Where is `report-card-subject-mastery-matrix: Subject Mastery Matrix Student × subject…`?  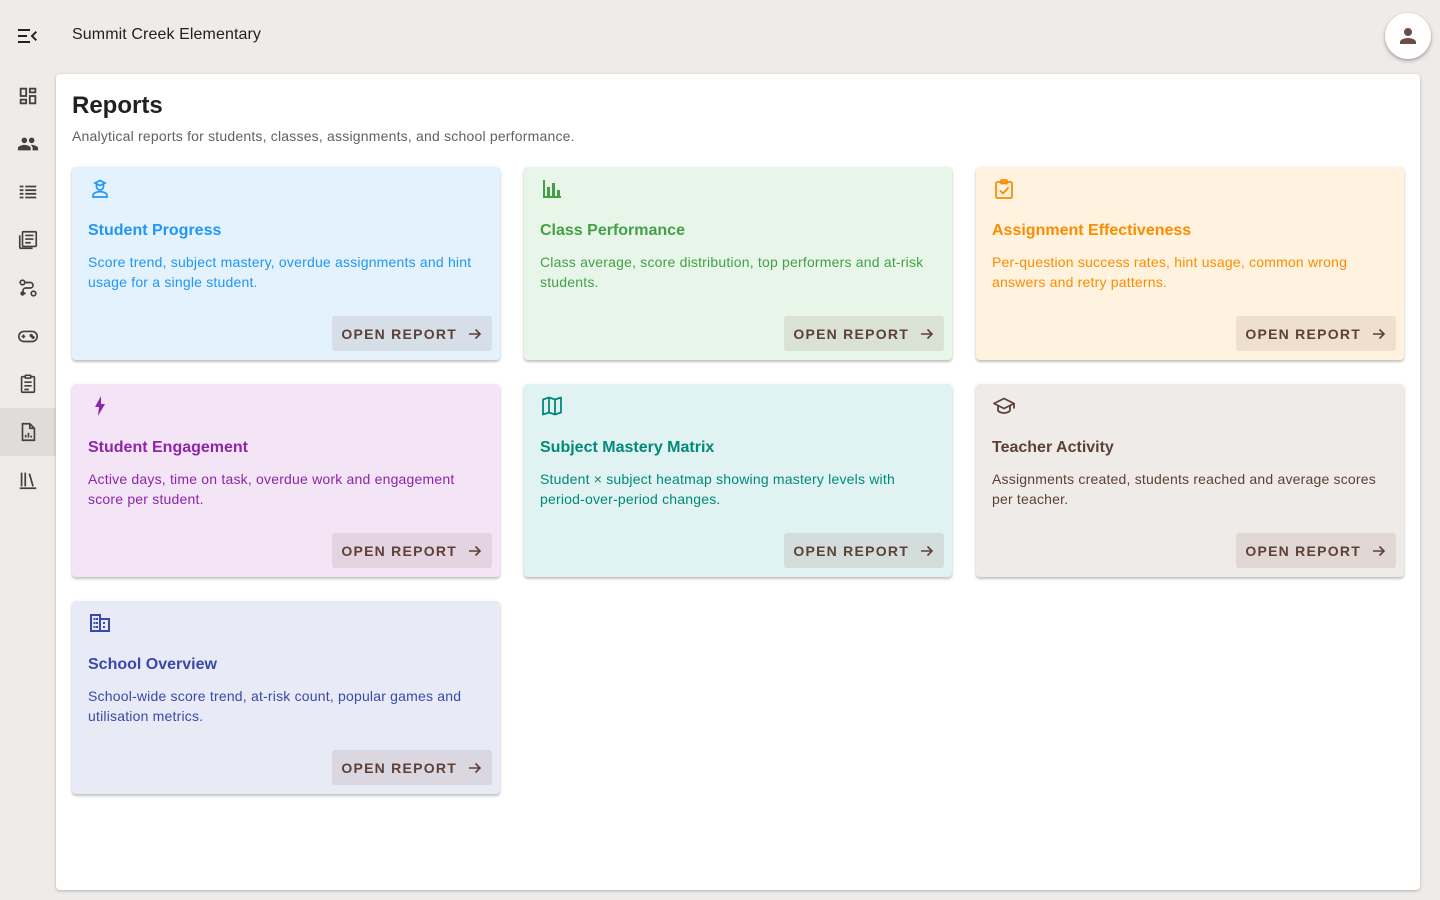 report-card-subject-mastery-matrix: Subject Mastery Matrix Student × subject… is located at coordinates (738, 480).